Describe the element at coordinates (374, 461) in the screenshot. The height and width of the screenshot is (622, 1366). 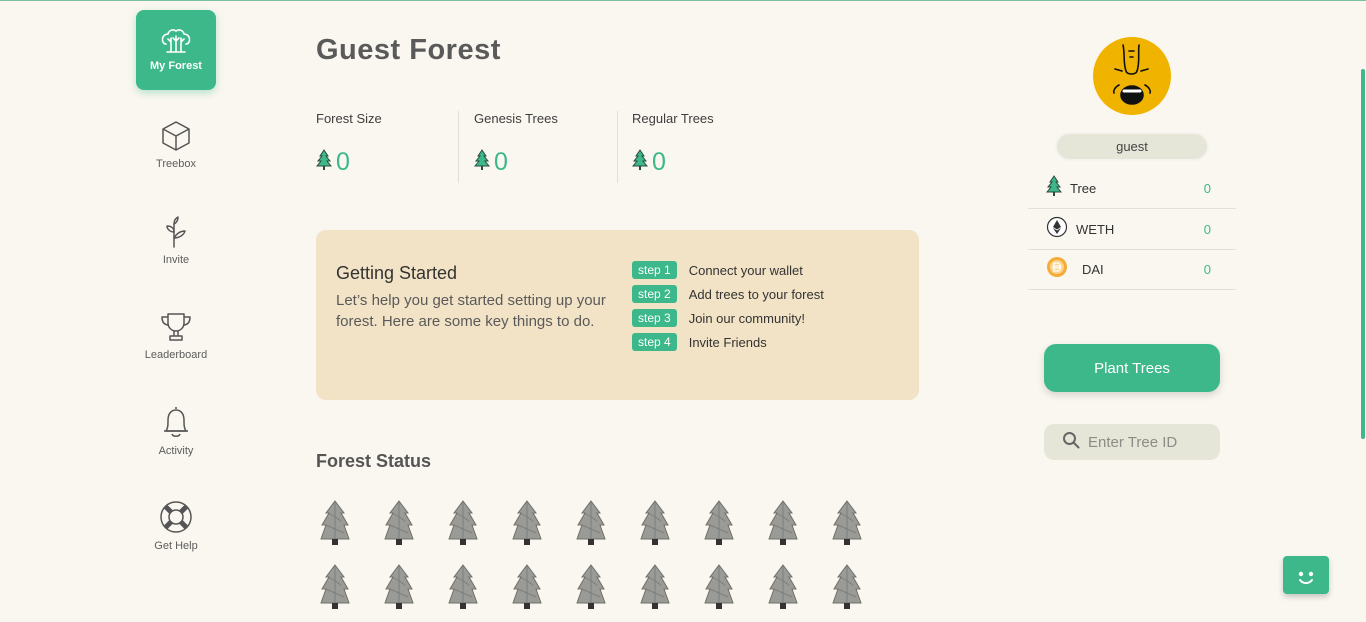
I see `forest-status-title: Forest Status` at that location.